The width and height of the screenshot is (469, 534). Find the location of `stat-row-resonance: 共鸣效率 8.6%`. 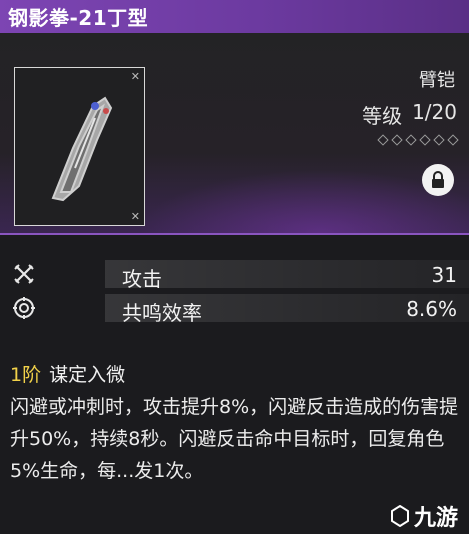

stat-row-resonance: 共鸣效率 8.6% is located at coordinates (234, 308).